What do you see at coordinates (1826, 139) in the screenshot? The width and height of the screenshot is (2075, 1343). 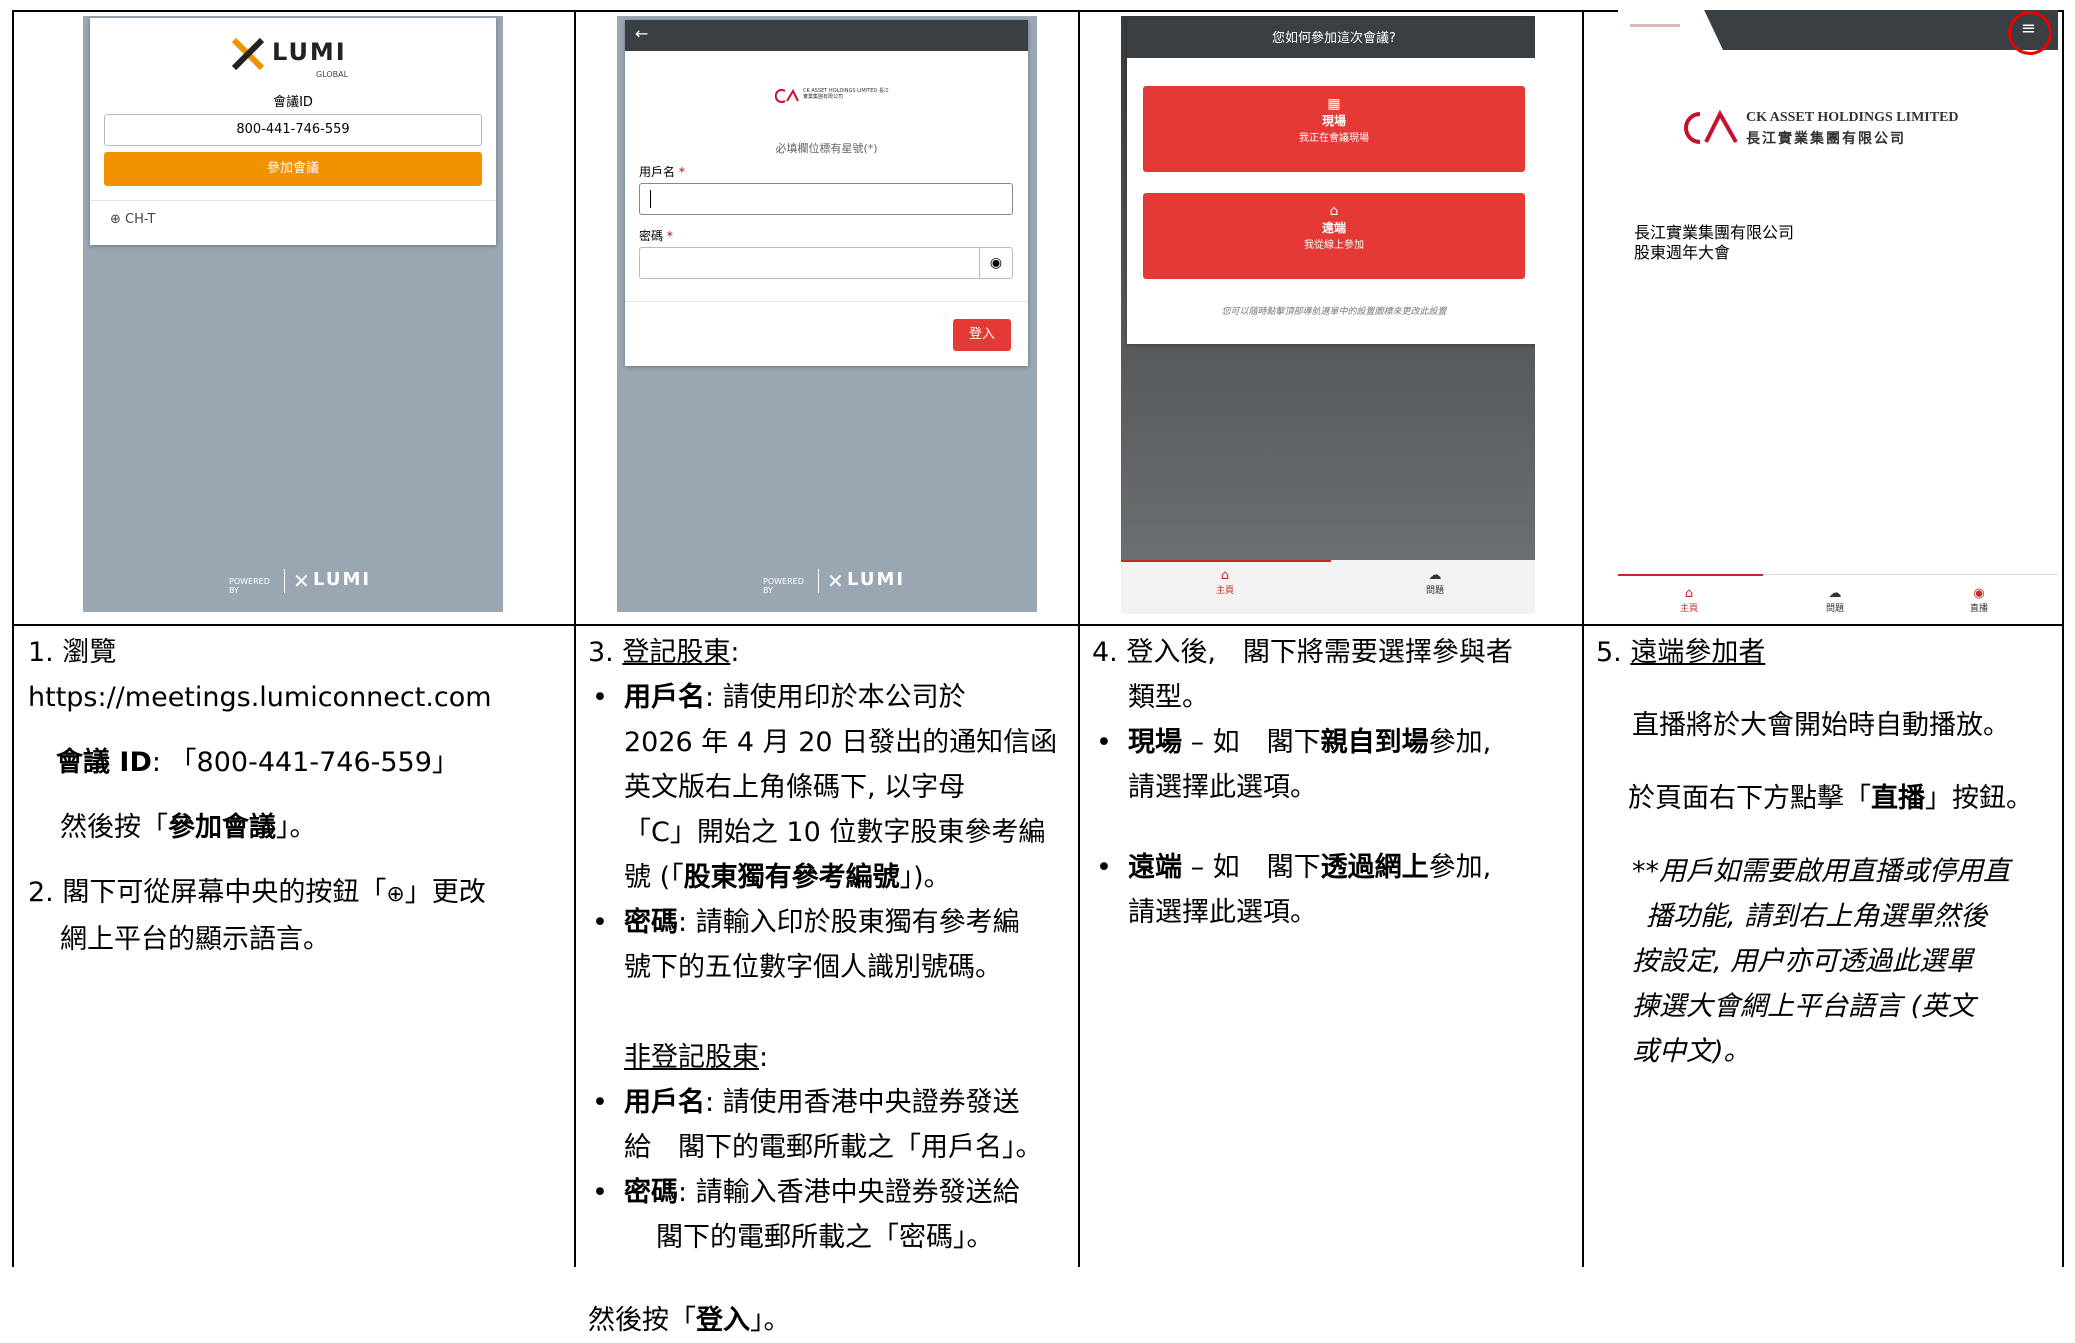 I see `company-name-zh: 長江實業集團有限公司` at bounding box center [1826, 139].